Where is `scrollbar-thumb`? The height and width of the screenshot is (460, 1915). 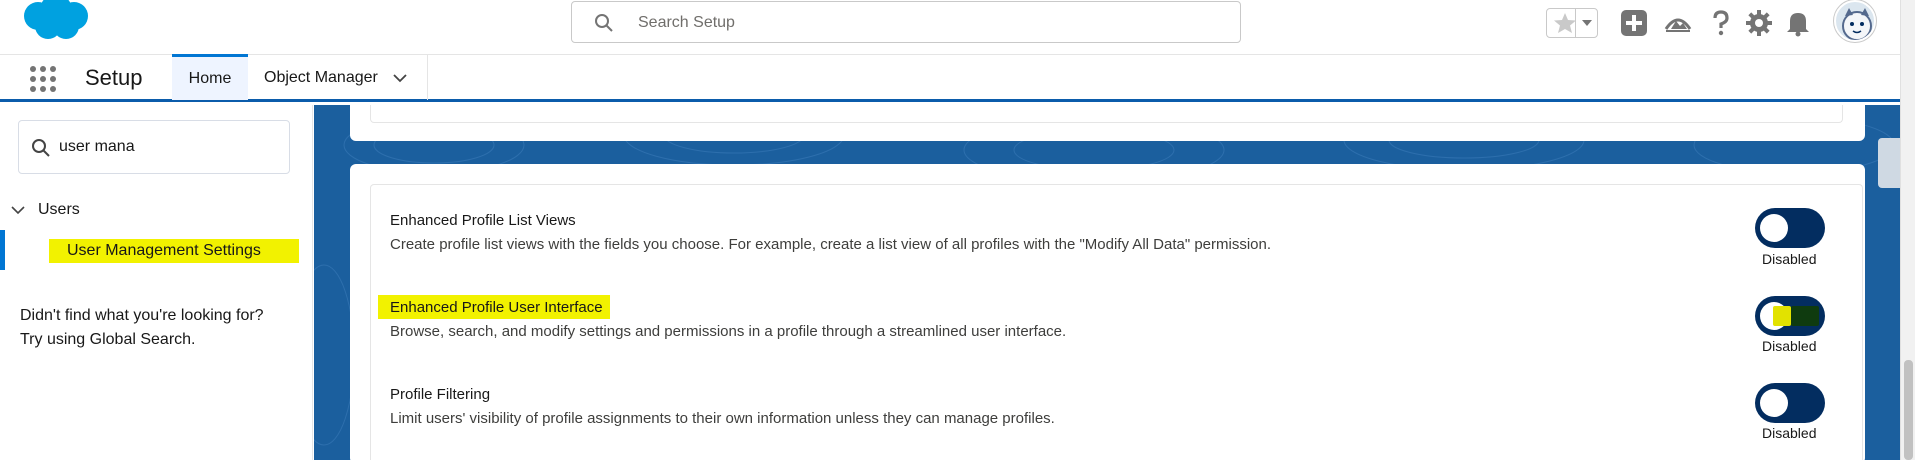
scrollbar-thumb is located at coordinates (1908, 410).